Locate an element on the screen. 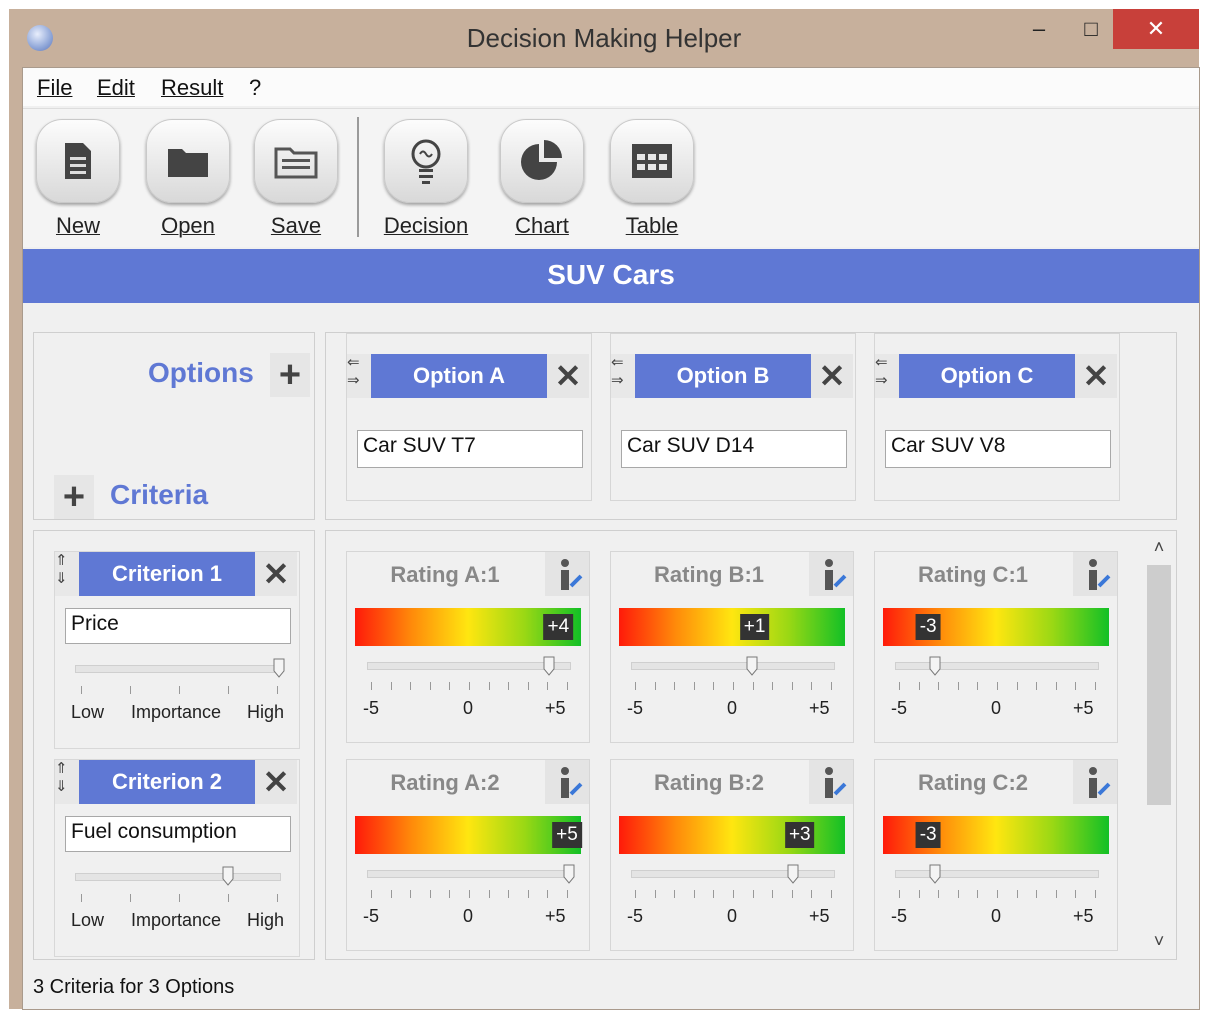 The width and height of the screenshot is (1207, 1015). scroll-down-icon: ˅ is located at coordinates (1159, 941).